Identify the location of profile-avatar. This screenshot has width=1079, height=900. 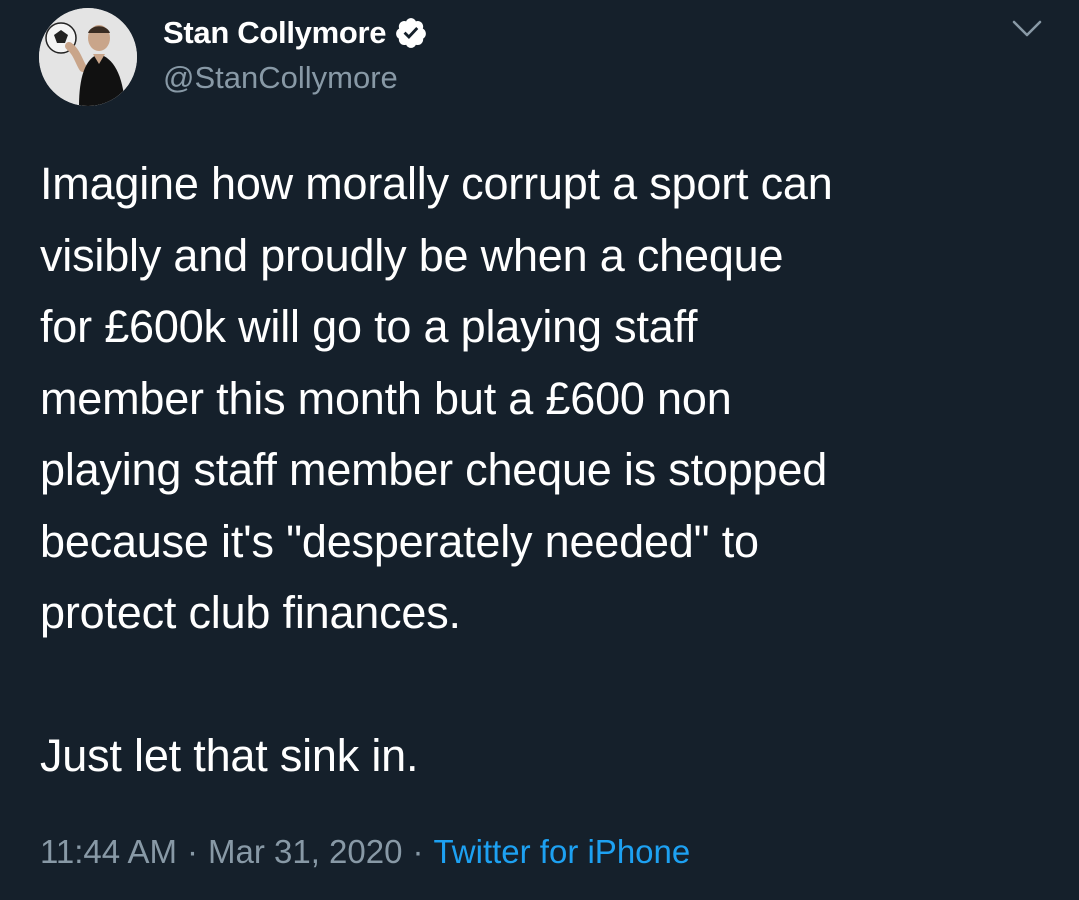
(88, 57).